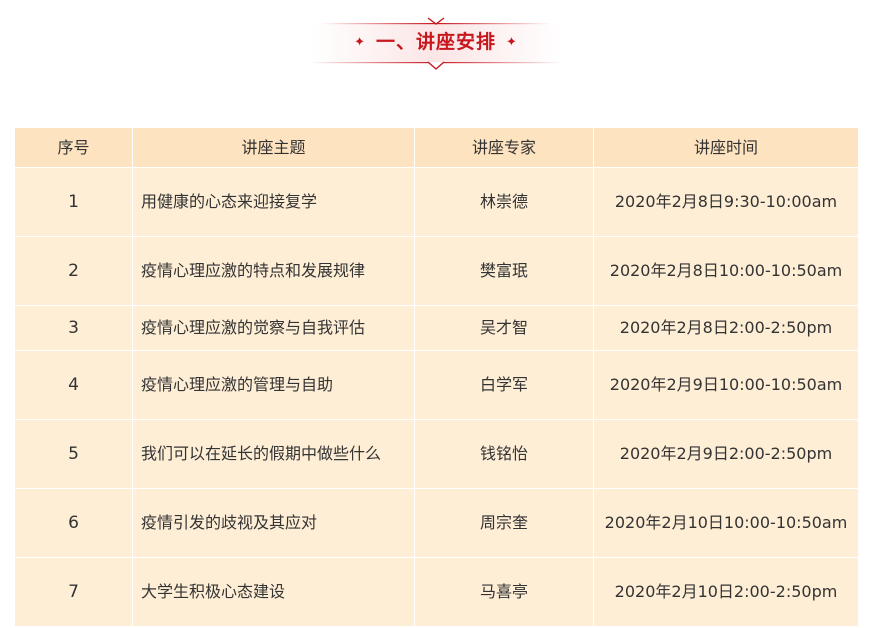  Describe the element at coordinates (73, 147) in the screenshot. I see `header-index: 序号` at that location.